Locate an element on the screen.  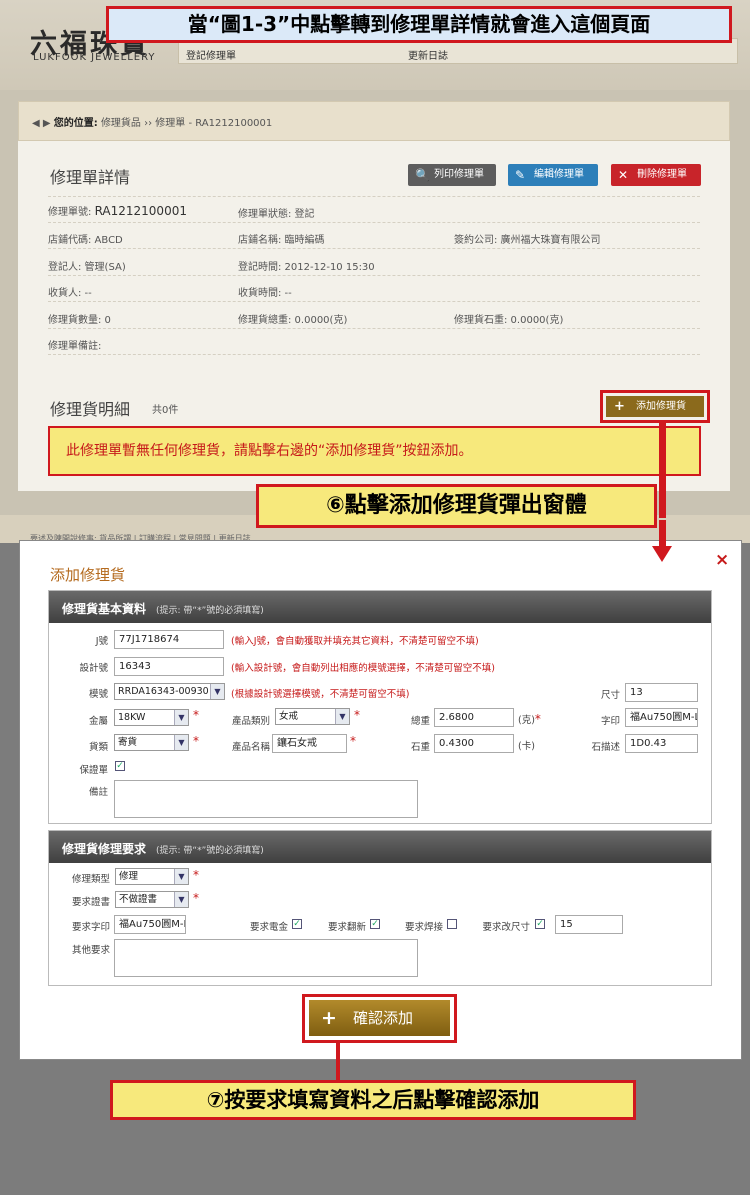
breadcrumb-label: 您的位置: is located at coordinates (75, 123).